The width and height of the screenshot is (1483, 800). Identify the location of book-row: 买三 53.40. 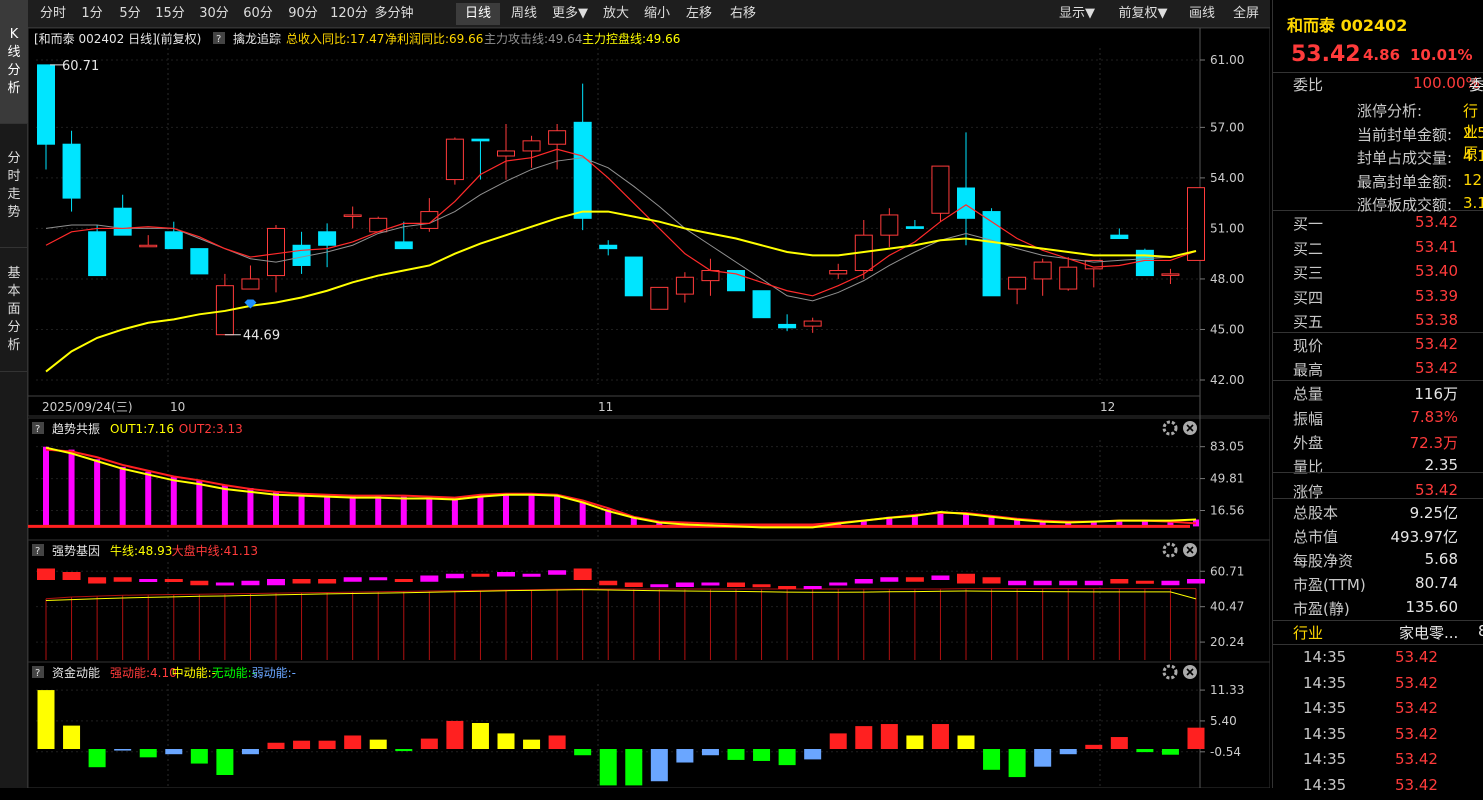
(1378, 274).